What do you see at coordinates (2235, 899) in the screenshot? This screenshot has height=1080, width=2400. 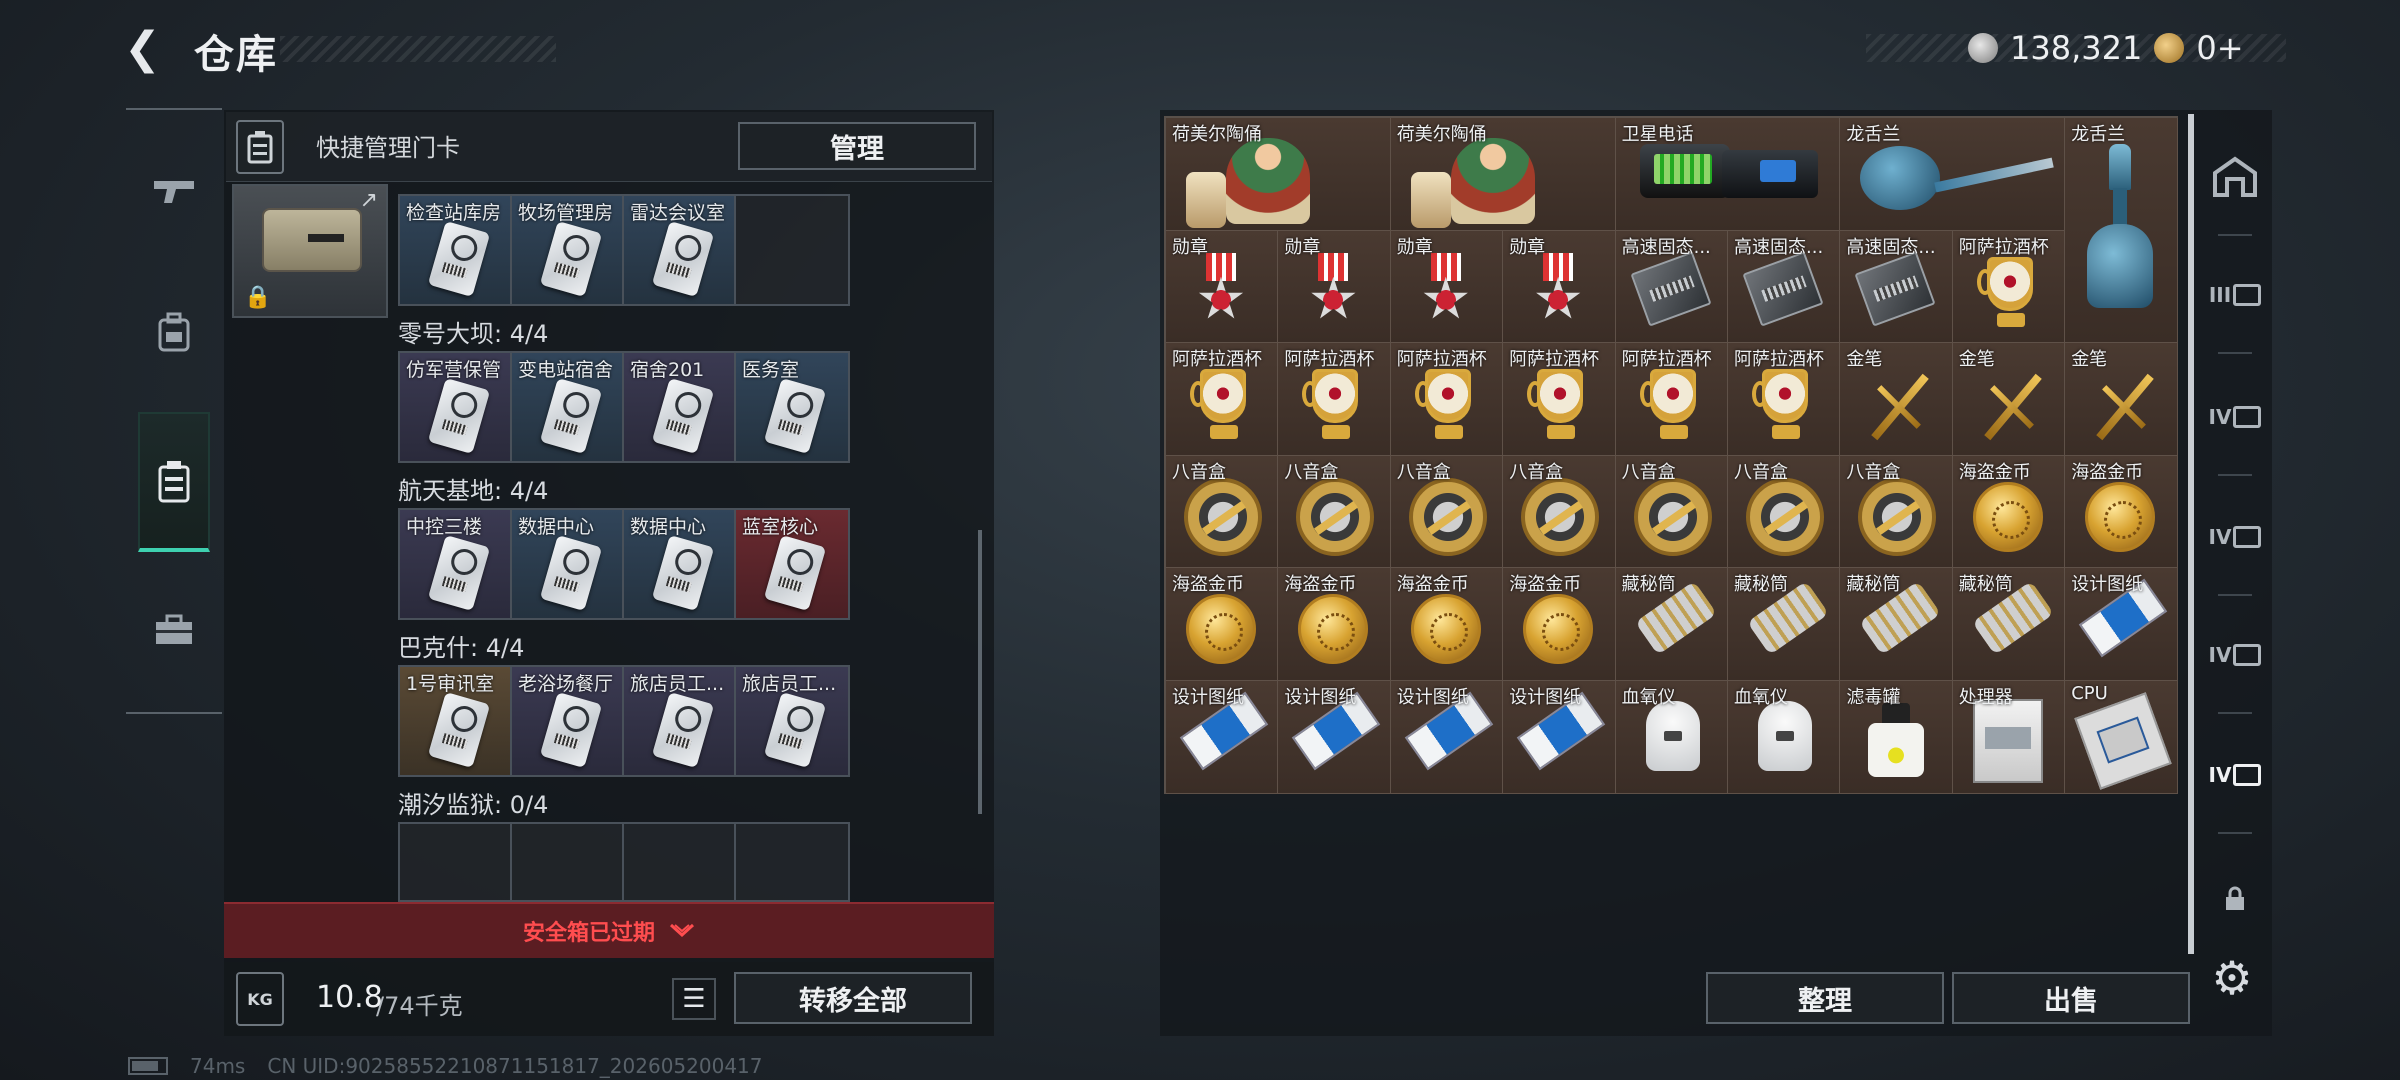 I see `lock-icon` at bounding box center [2235, 899].